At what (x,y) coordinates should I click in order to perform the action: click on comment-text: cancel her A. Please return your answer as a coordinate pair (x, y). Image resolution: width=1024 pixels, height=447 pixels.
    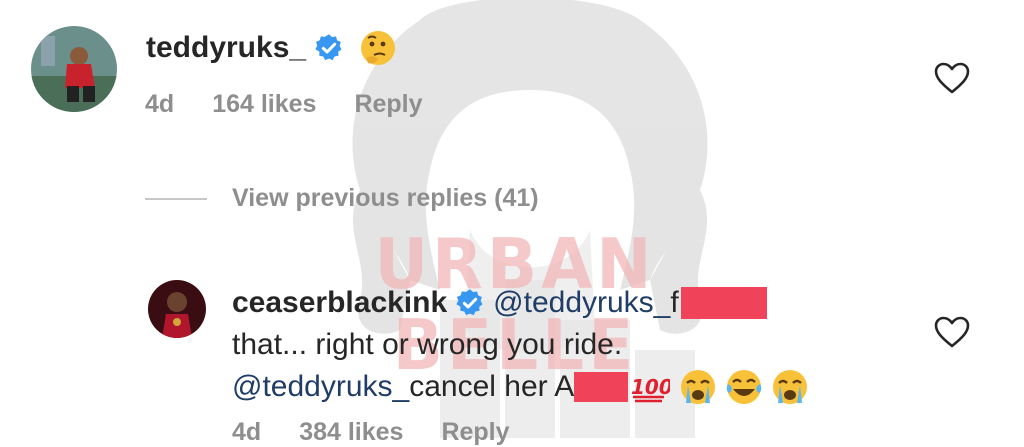
    Looking at the image, I should click on (492, 386).